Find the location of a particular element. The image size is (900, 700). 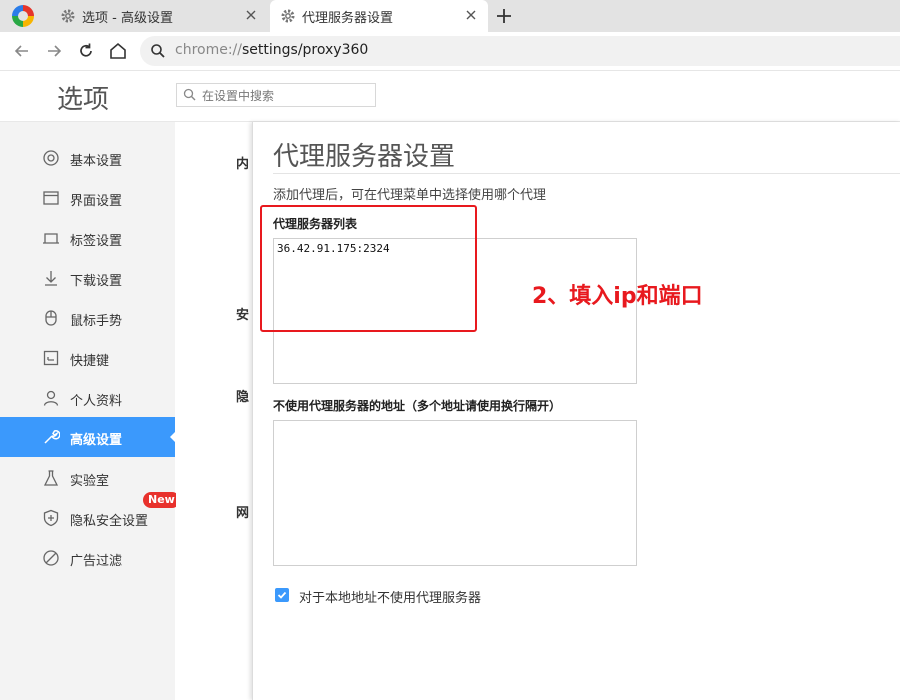

local-bypass-label: 对于本地地址不使用代理服务器 is located at coordinates (390, 598).